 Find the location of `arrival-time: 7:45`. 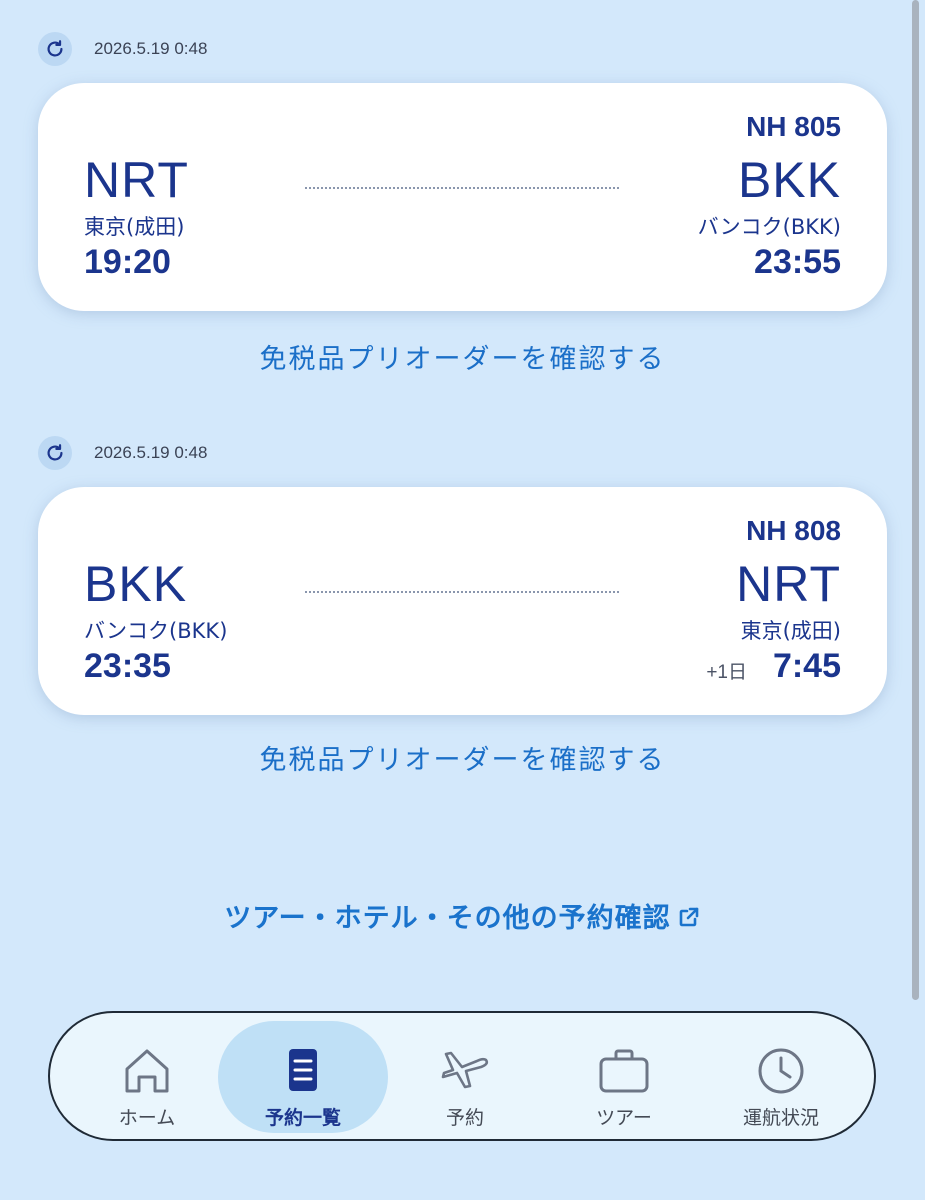

arrival-time: 7:45 is located at coordinates (806, 666).